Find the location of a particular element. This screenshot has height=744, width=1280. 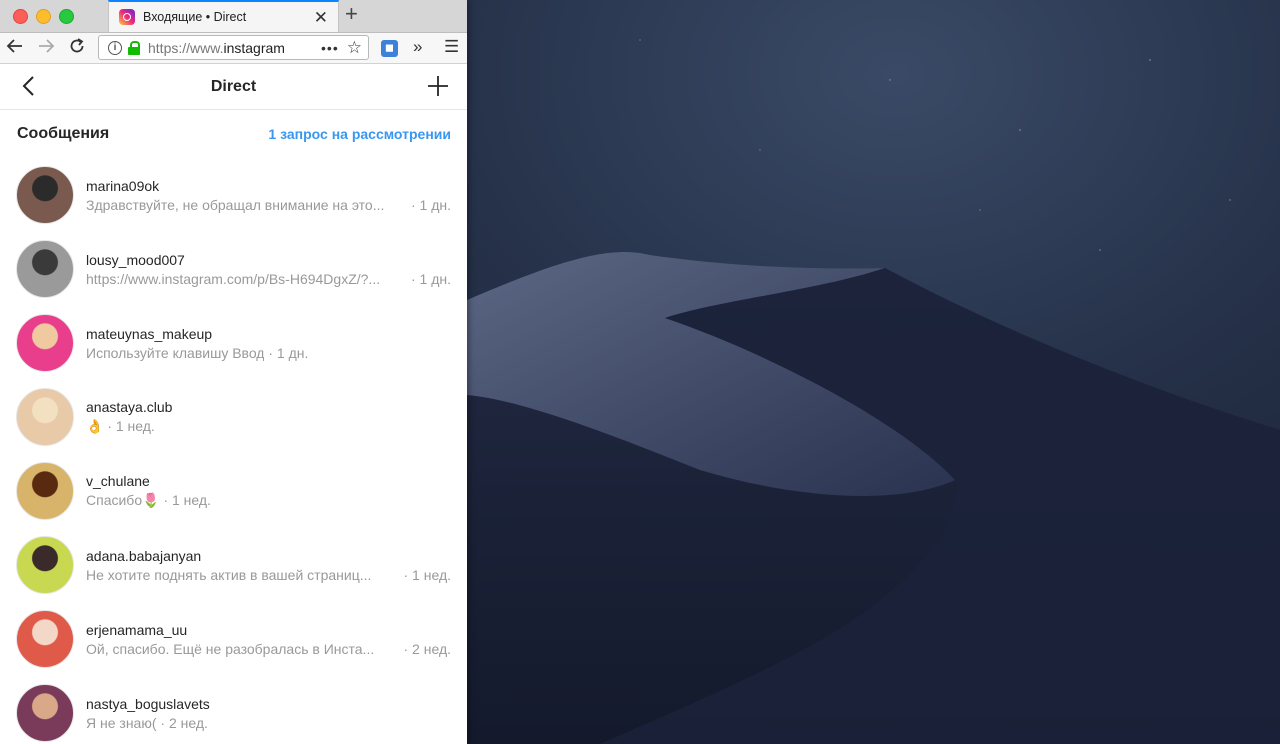

back-arrow-icon is located at coordinates (15, 47).